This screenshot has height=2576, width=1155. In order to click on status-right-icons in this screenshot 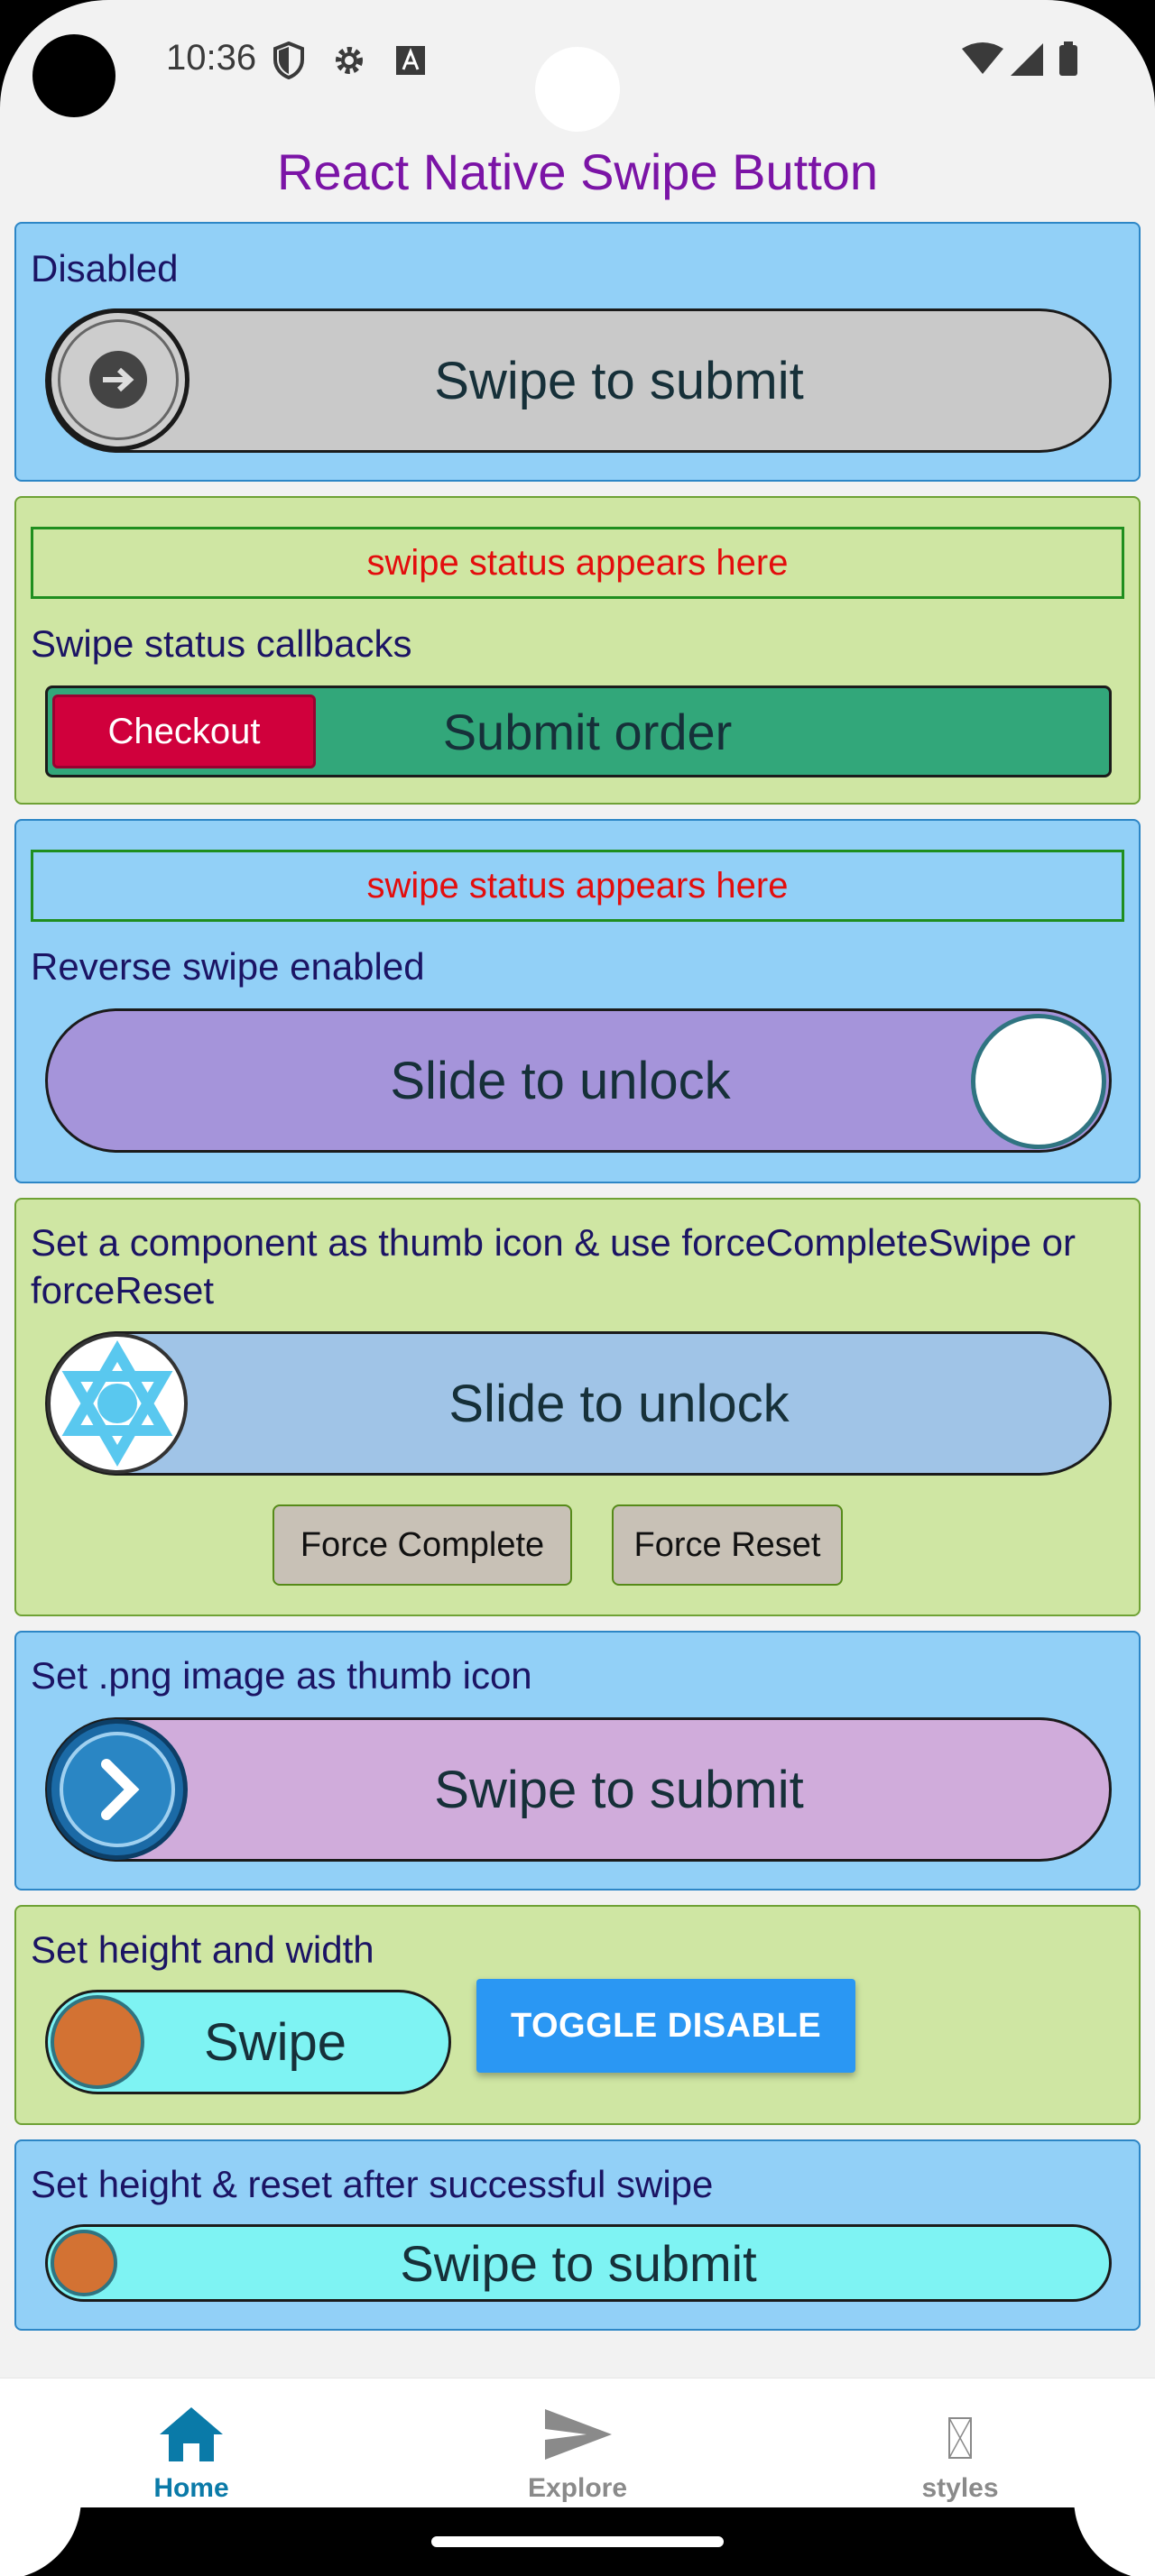, I will do `click(1021, 62)`.